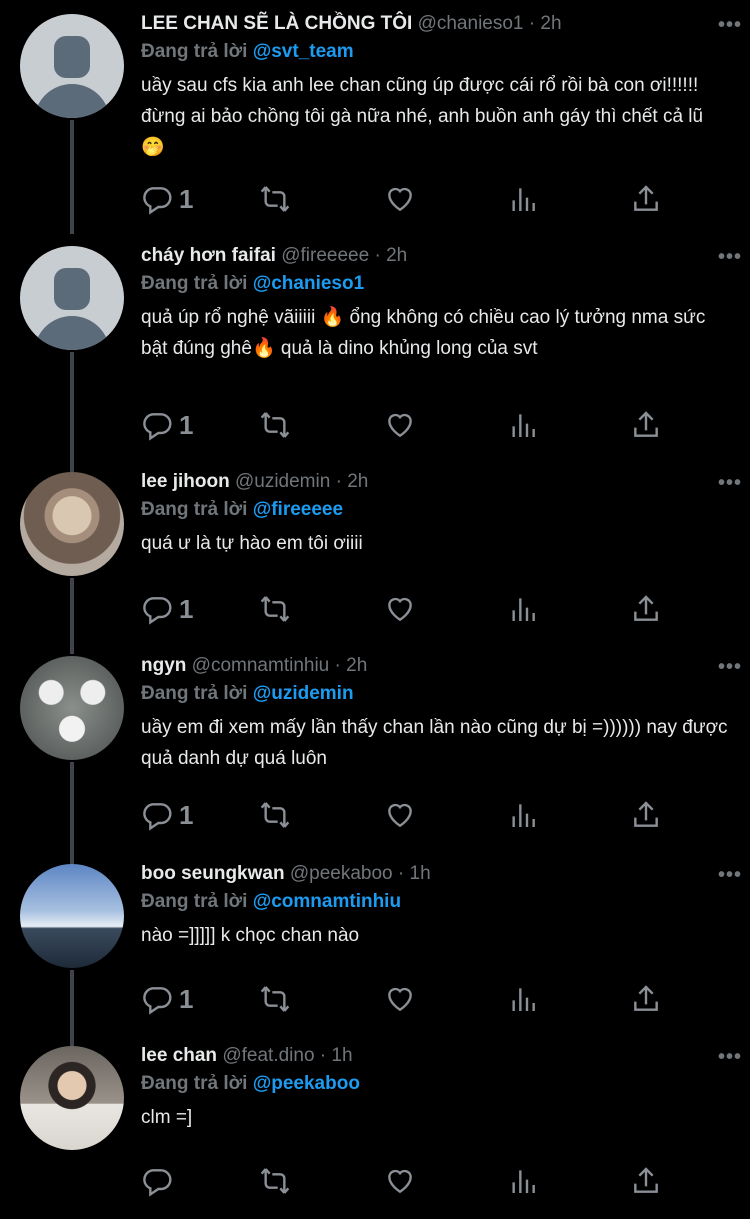  I want to click on mention-link: @uzidemin, so click(303, 693).